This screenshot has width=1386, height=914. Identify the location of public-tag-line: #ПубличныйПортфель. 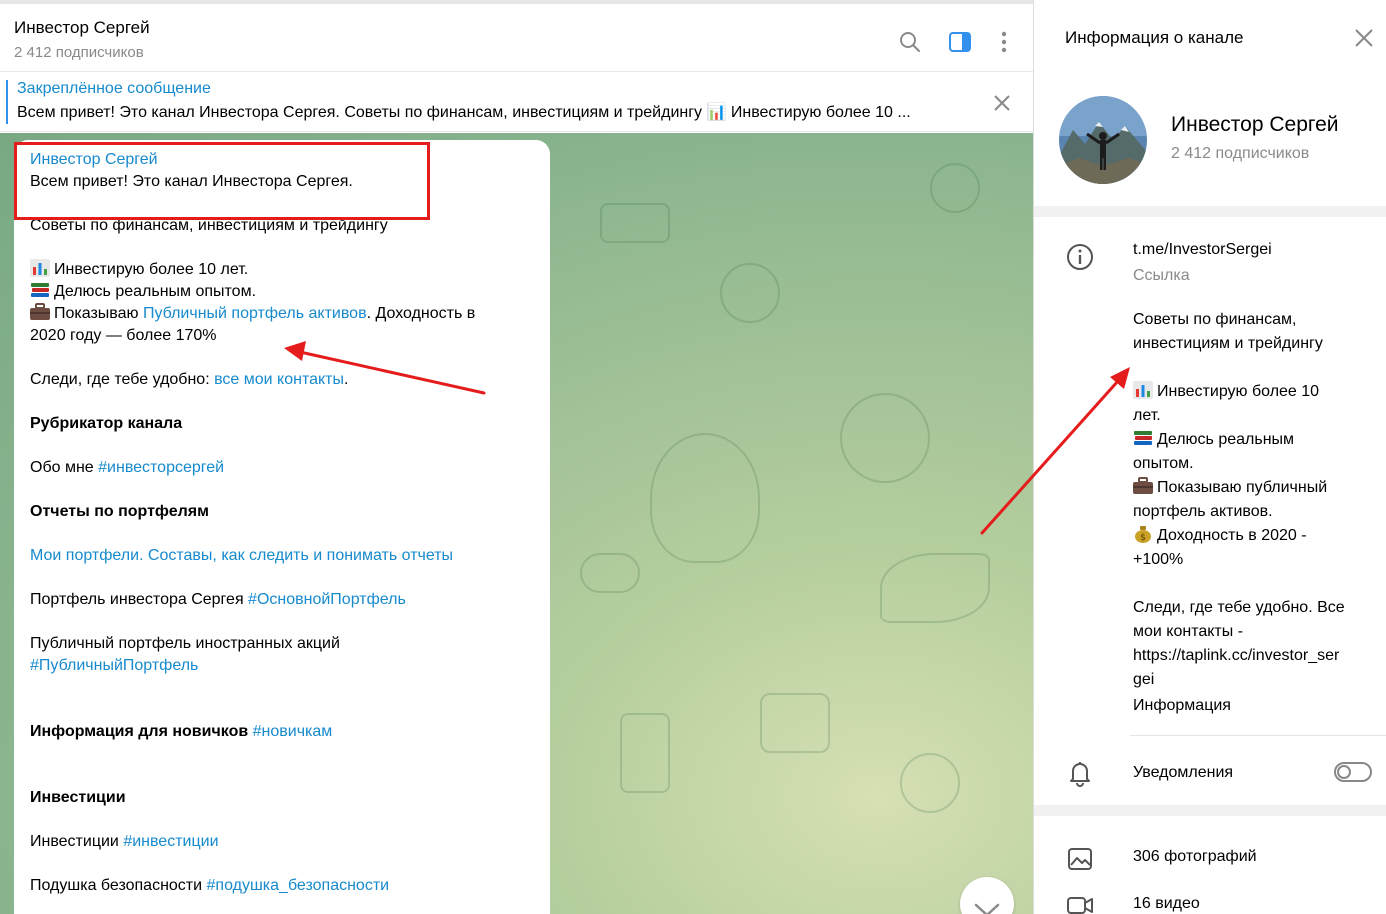
(114, 666).